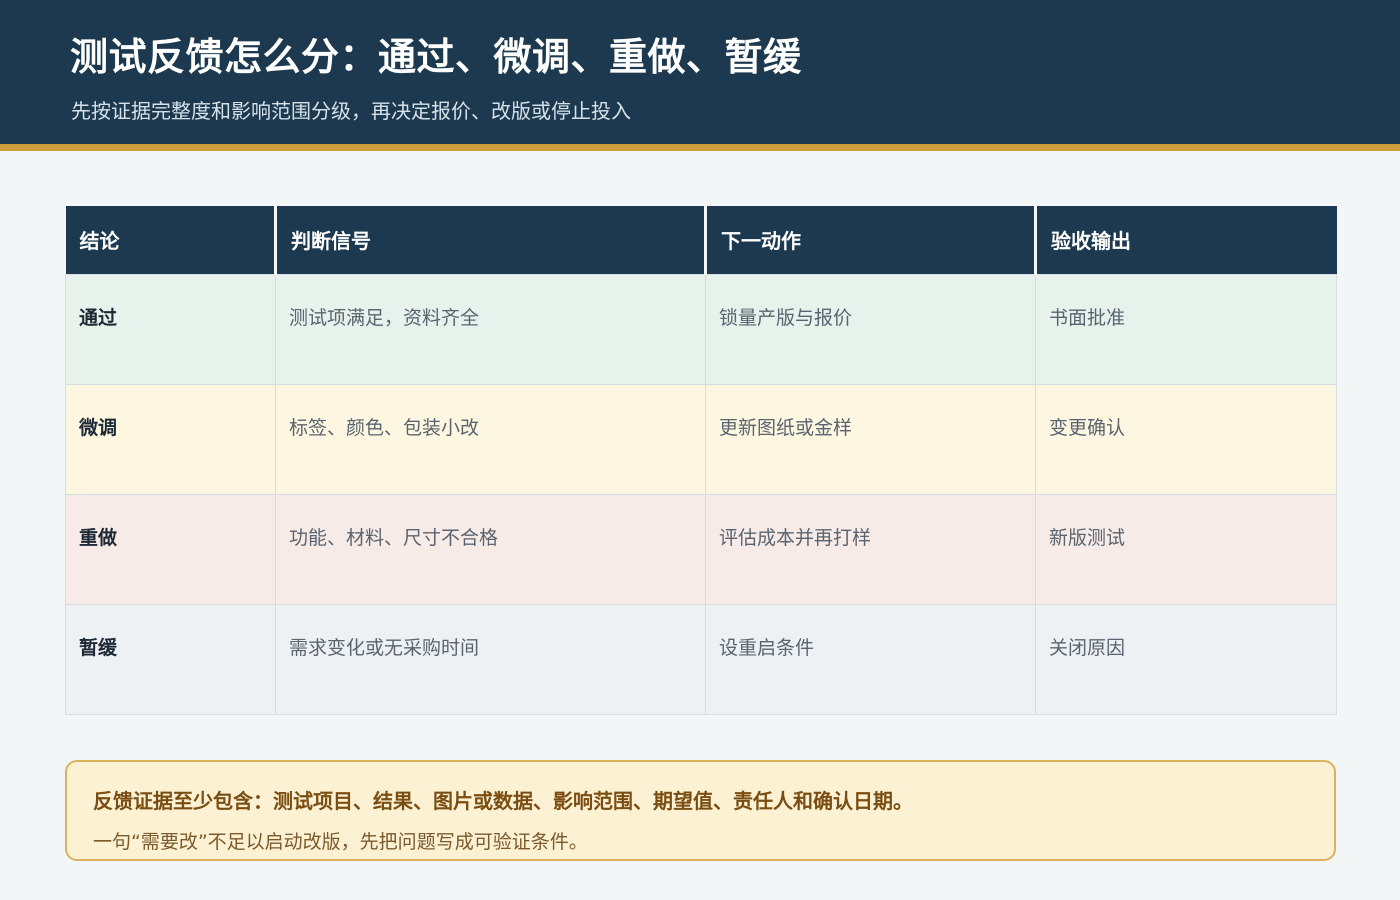  I want to click on row-output: 新版测试, so click(1186, 549).